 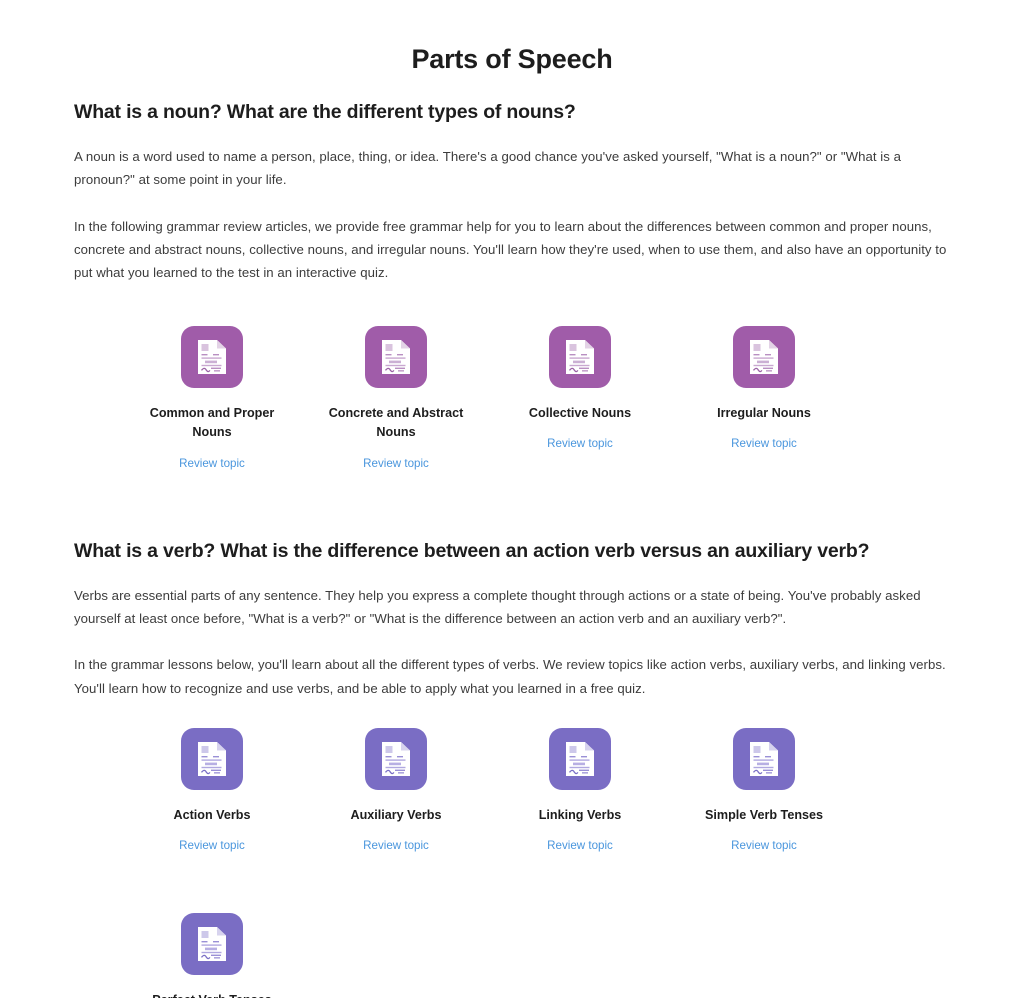 What do you see at coordinates (396, 398) in the screenshot?
I see `topic-card: Concrete and Abstract Nouns Review topic` at bounding box center [396, 398].